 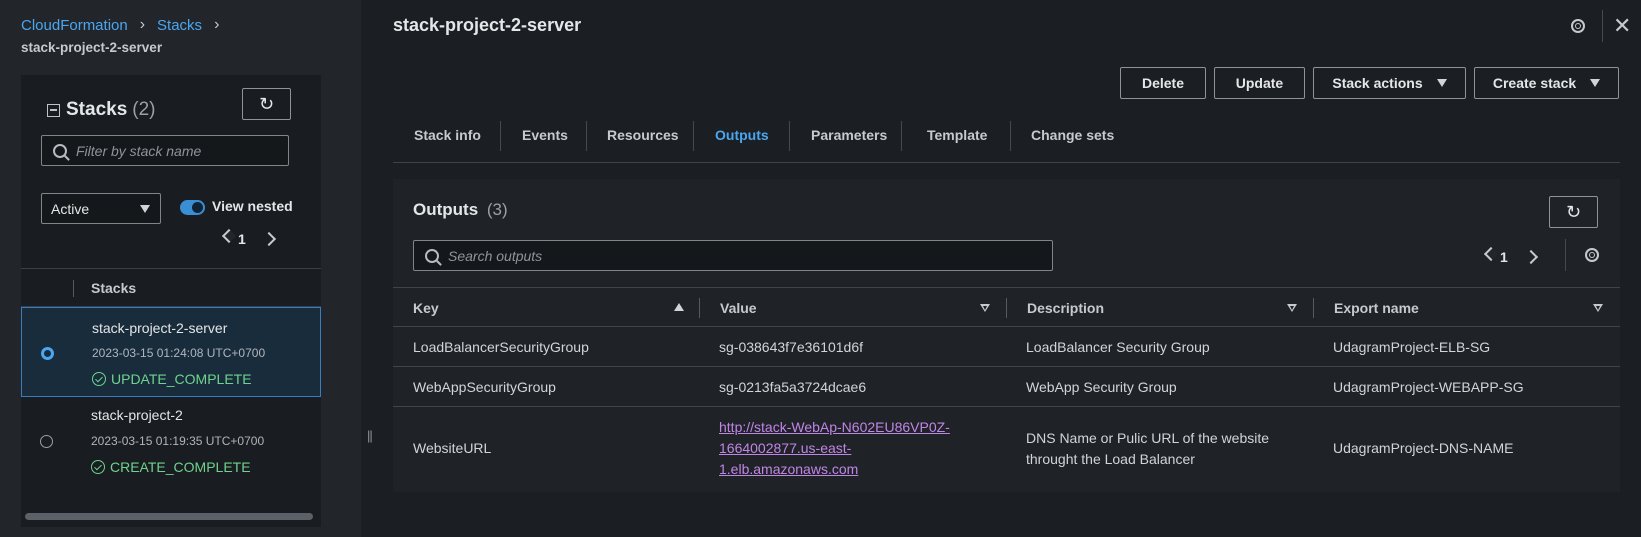 What do you see at coordinates (1110, 459) in the screenshot?
I see `description-line: throught the Load Balancer` at bounding box center [1110, 459].